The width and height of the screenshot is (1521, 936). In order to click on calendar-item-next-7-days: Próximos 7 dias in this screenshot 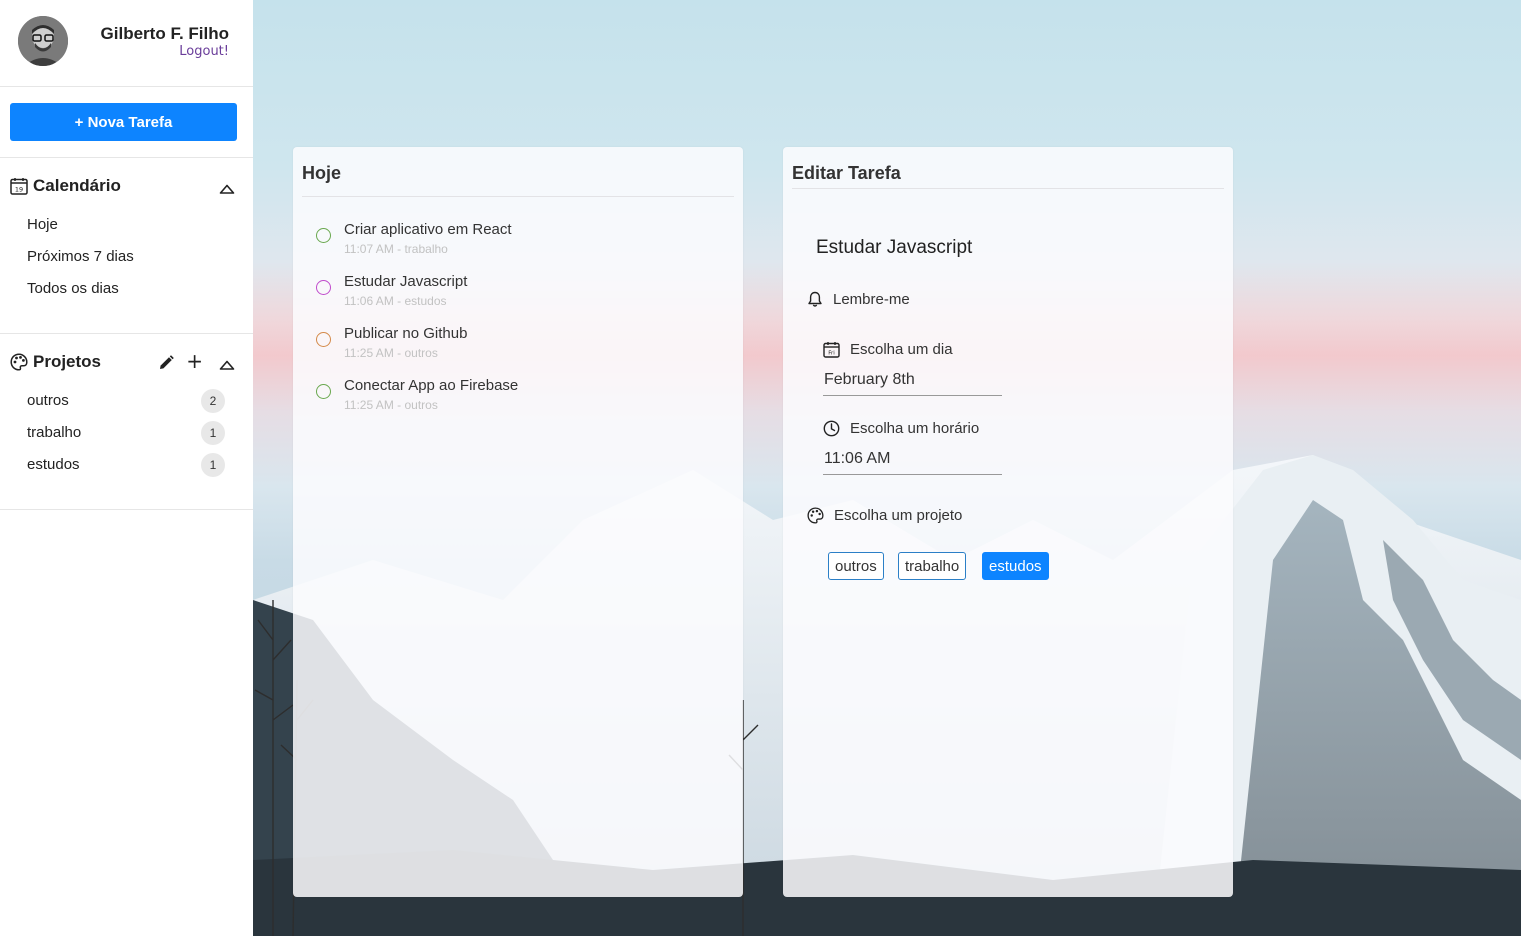, I will do `click(80, 264)`.